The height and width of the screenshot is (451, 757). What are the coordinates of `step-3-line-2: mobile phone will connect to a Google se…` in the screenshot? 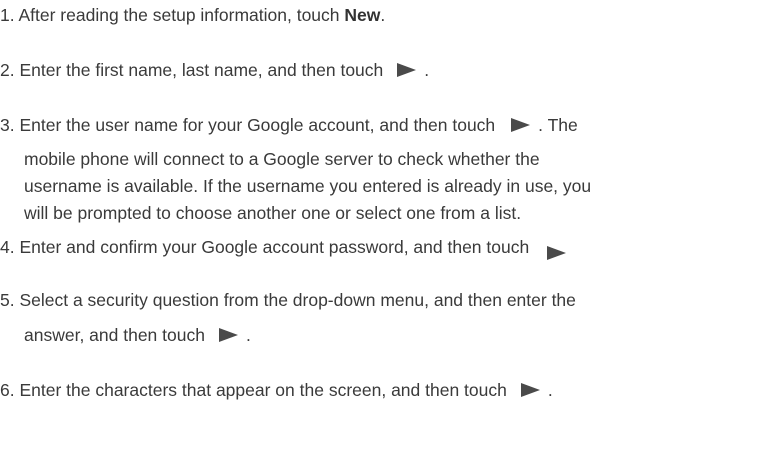 It's located at (282, 159).